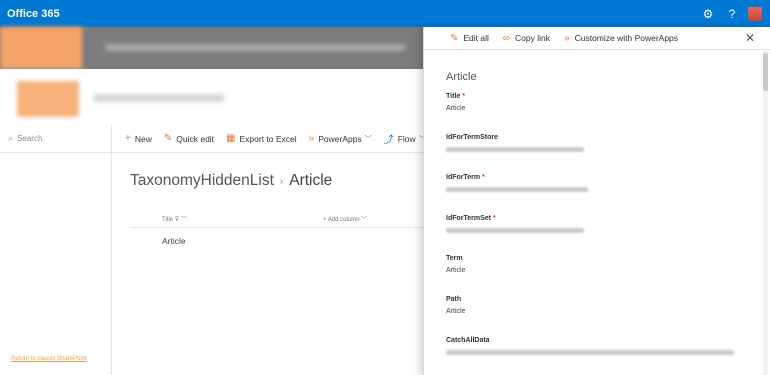 Image resolution: width=770 pixels, height=375 pixels. I want to click on flow-icon: ⤴, so click(388, 140).